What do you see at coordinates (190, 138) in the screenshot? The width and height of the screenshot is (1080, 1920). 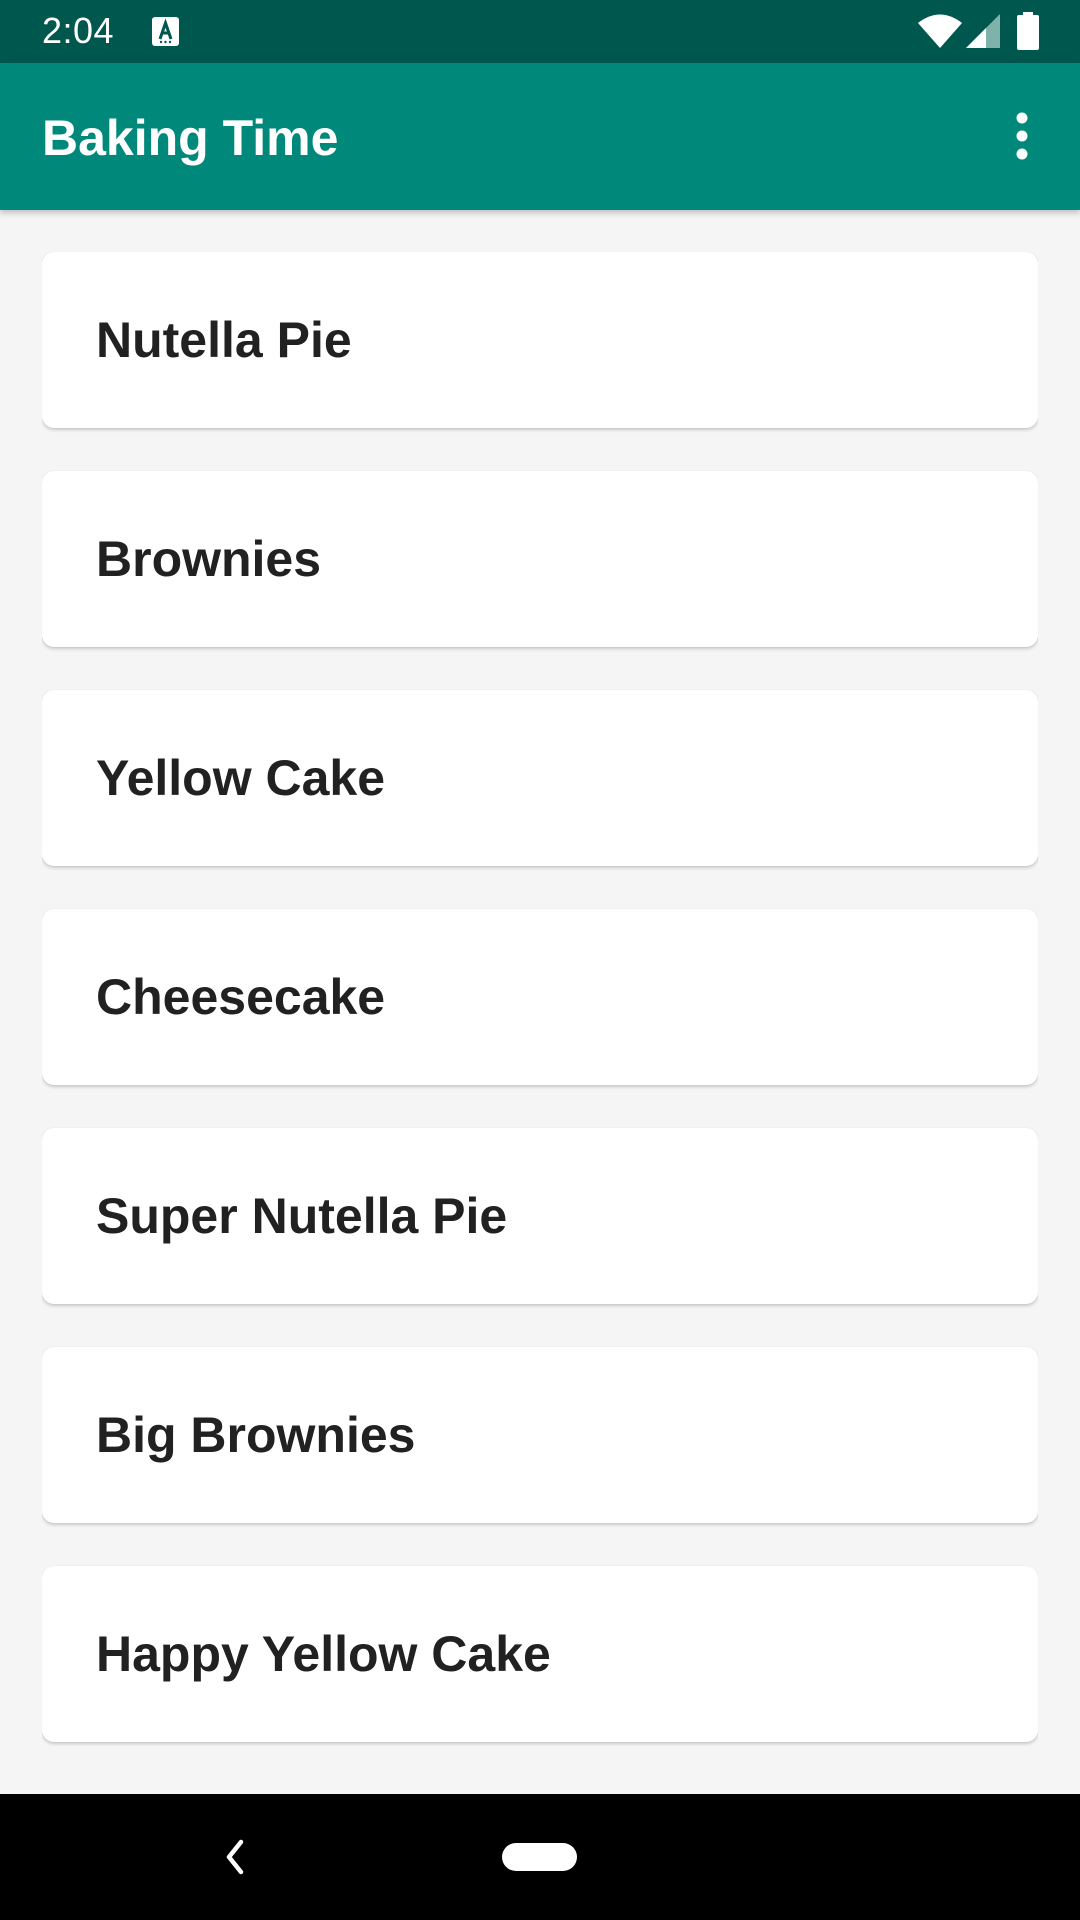 I see `app-title: Baking Time` at bounding box center [190, 138].